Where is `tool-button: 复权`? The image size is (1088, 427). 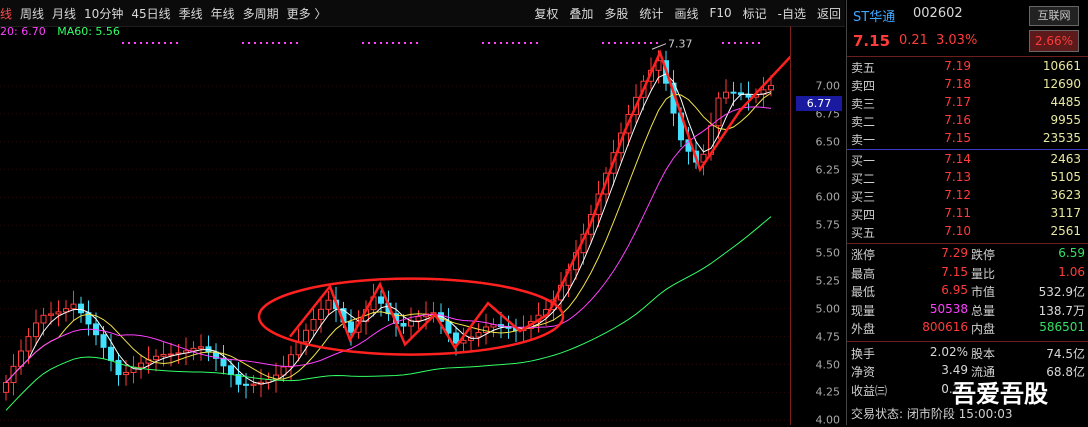 tool-button: 复权 is located at coordinates (546, 13).